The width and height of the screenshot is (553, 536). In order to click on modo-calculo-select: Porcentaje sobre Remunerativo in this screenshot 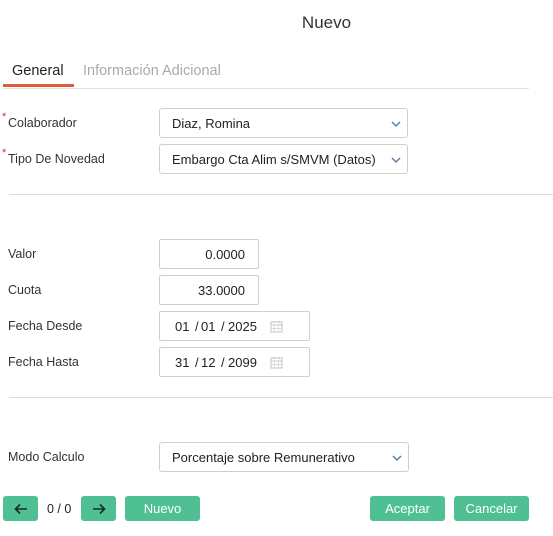, I will do `click(284, 457)`.